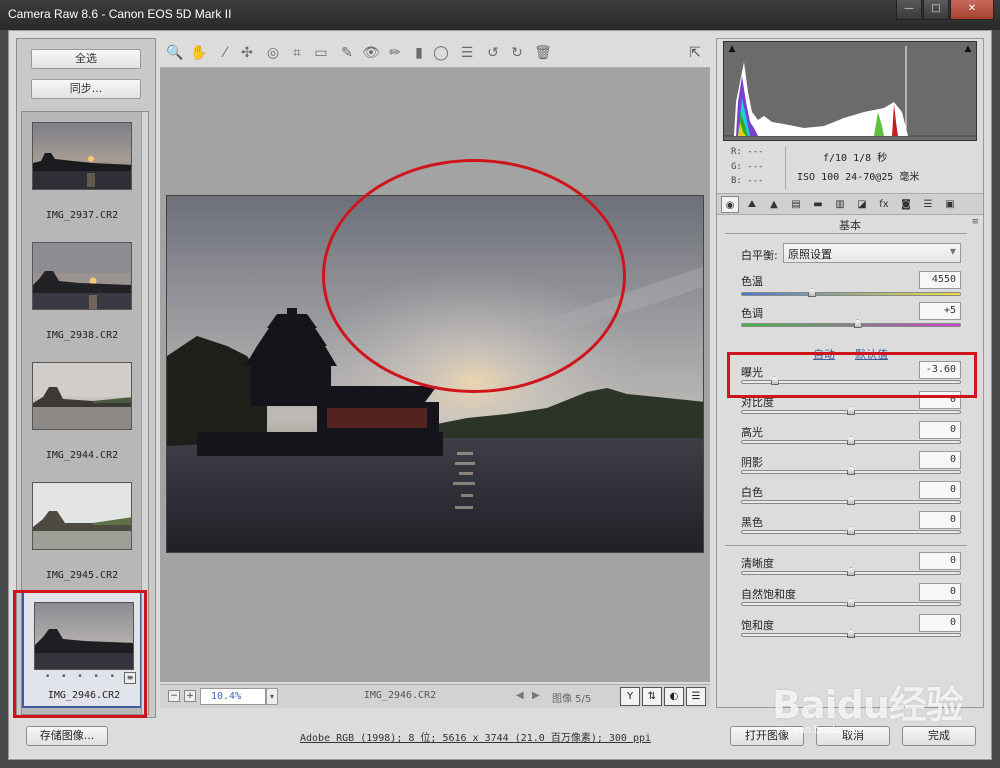 The image size is (1000, 768). What do you see at coordinates (751, 167) in the screenshot?
I see `rgb-readout: R: --- G: --- B: ---` at bounding box center [751, 167].